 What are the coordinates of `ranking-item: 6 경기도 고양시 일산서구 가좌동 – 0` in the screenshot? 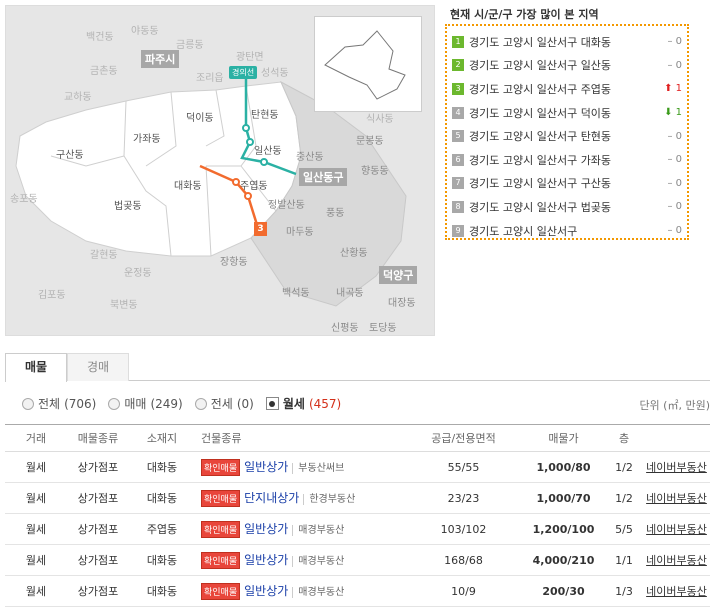 It's located at (567, 160).